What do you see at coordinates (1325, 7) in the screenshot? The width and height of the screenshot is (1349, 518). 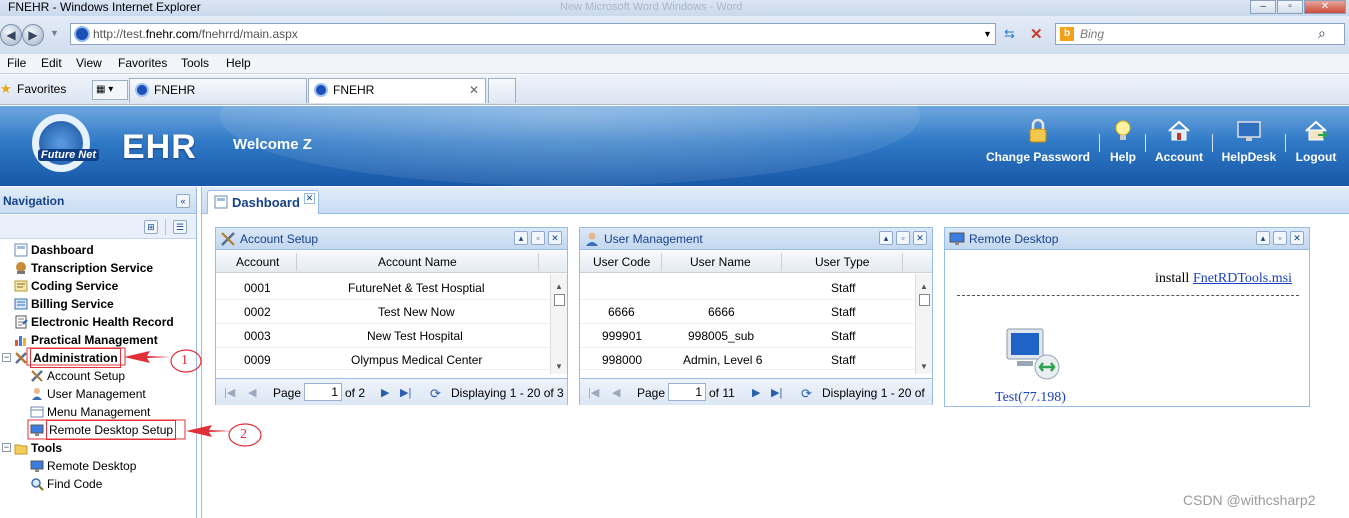 I see `close-window-button: ✕` at bounding box center [1325, 7].